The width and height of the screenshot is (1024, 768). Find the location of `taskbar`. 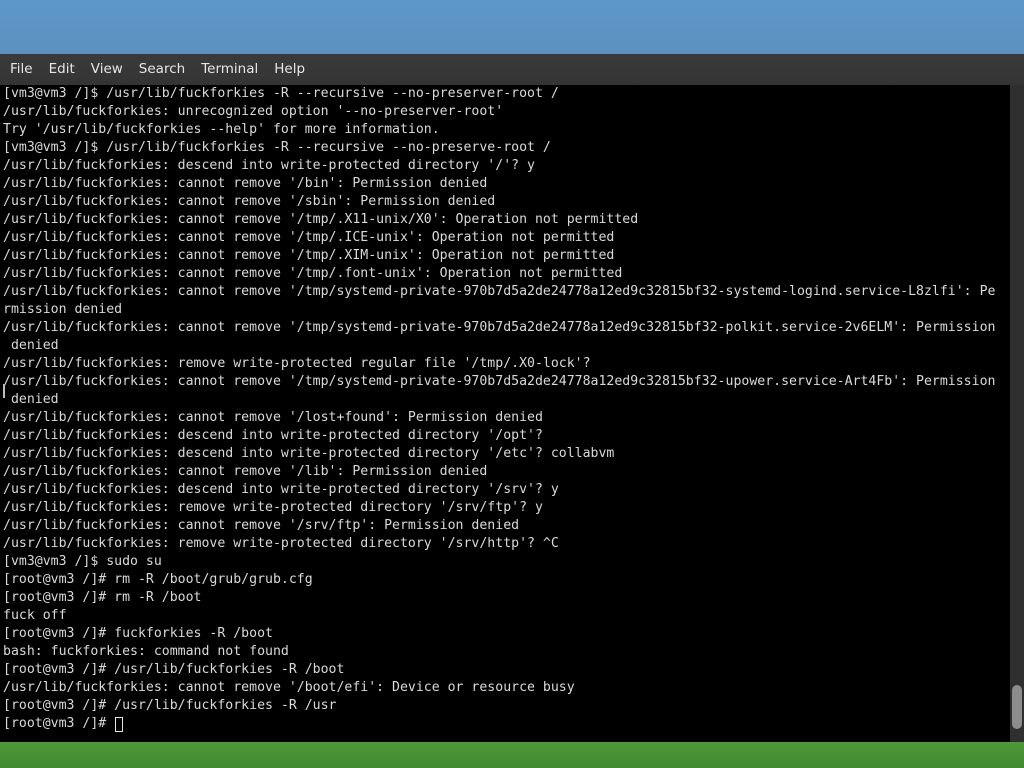

taskbar is located at coordinates (512, 755).